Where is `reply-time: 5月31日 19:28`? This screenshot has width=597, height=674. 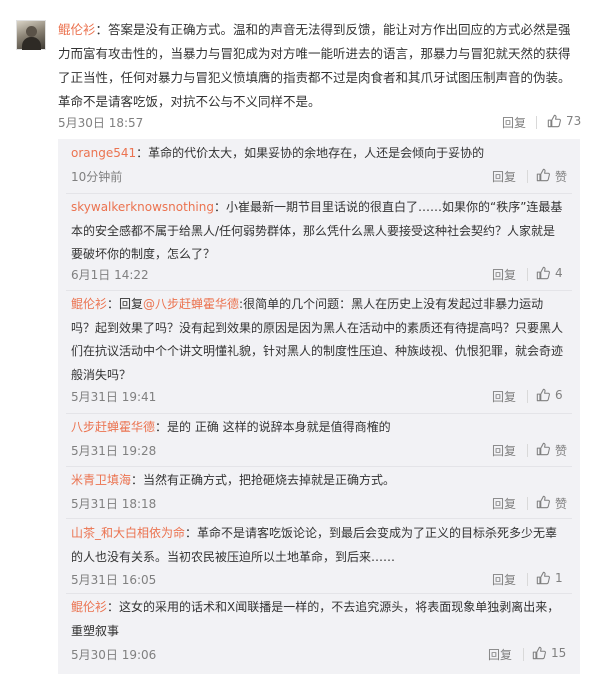 reply-time: 5月31日 19:28 is located at coordinates (114, 451).